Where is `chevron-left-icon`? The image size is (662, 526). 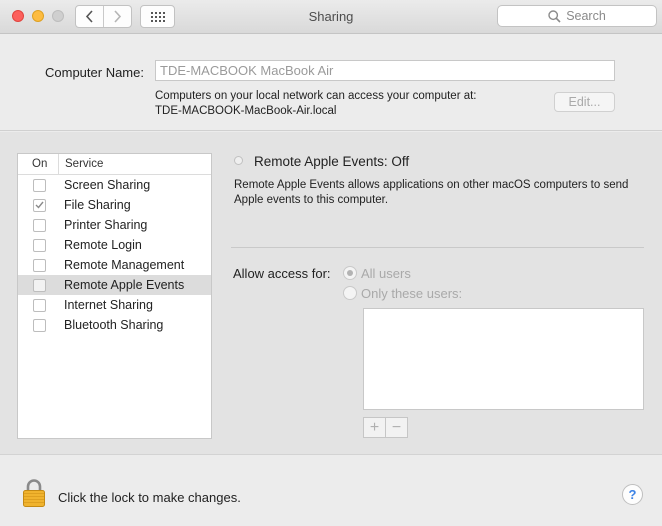 chevron-left-icon is located at coordinates (89, 16).